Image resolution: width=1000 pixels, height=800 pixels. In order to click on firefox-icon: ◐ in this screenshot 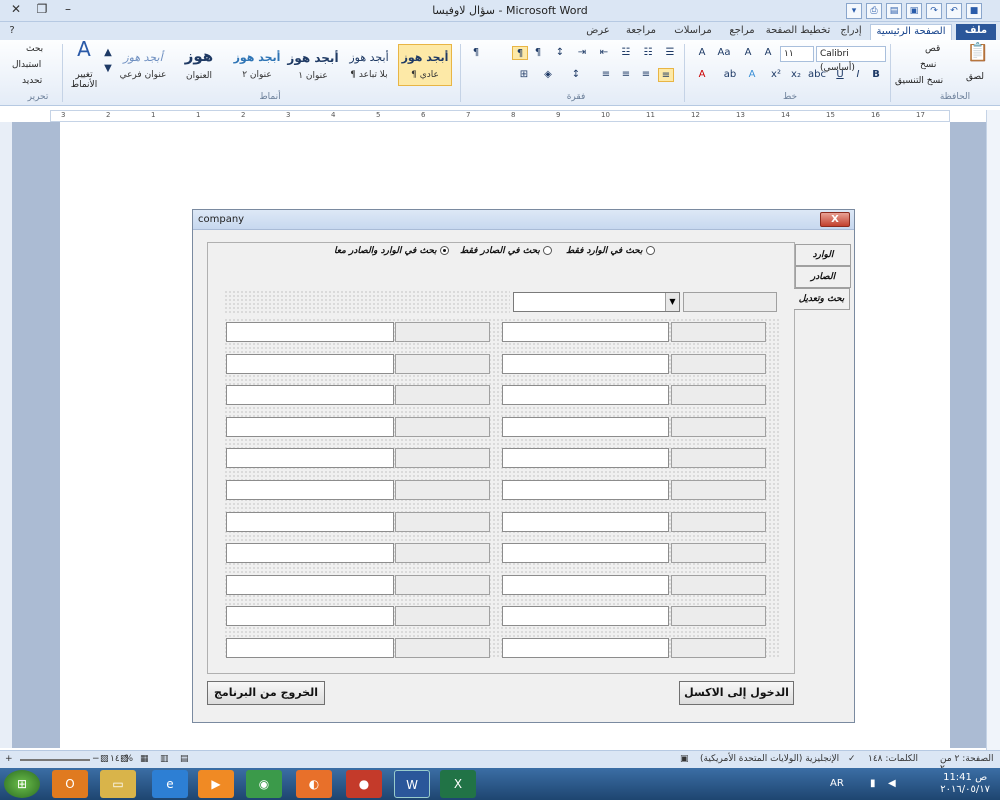, I will do `click(314, 784)`.